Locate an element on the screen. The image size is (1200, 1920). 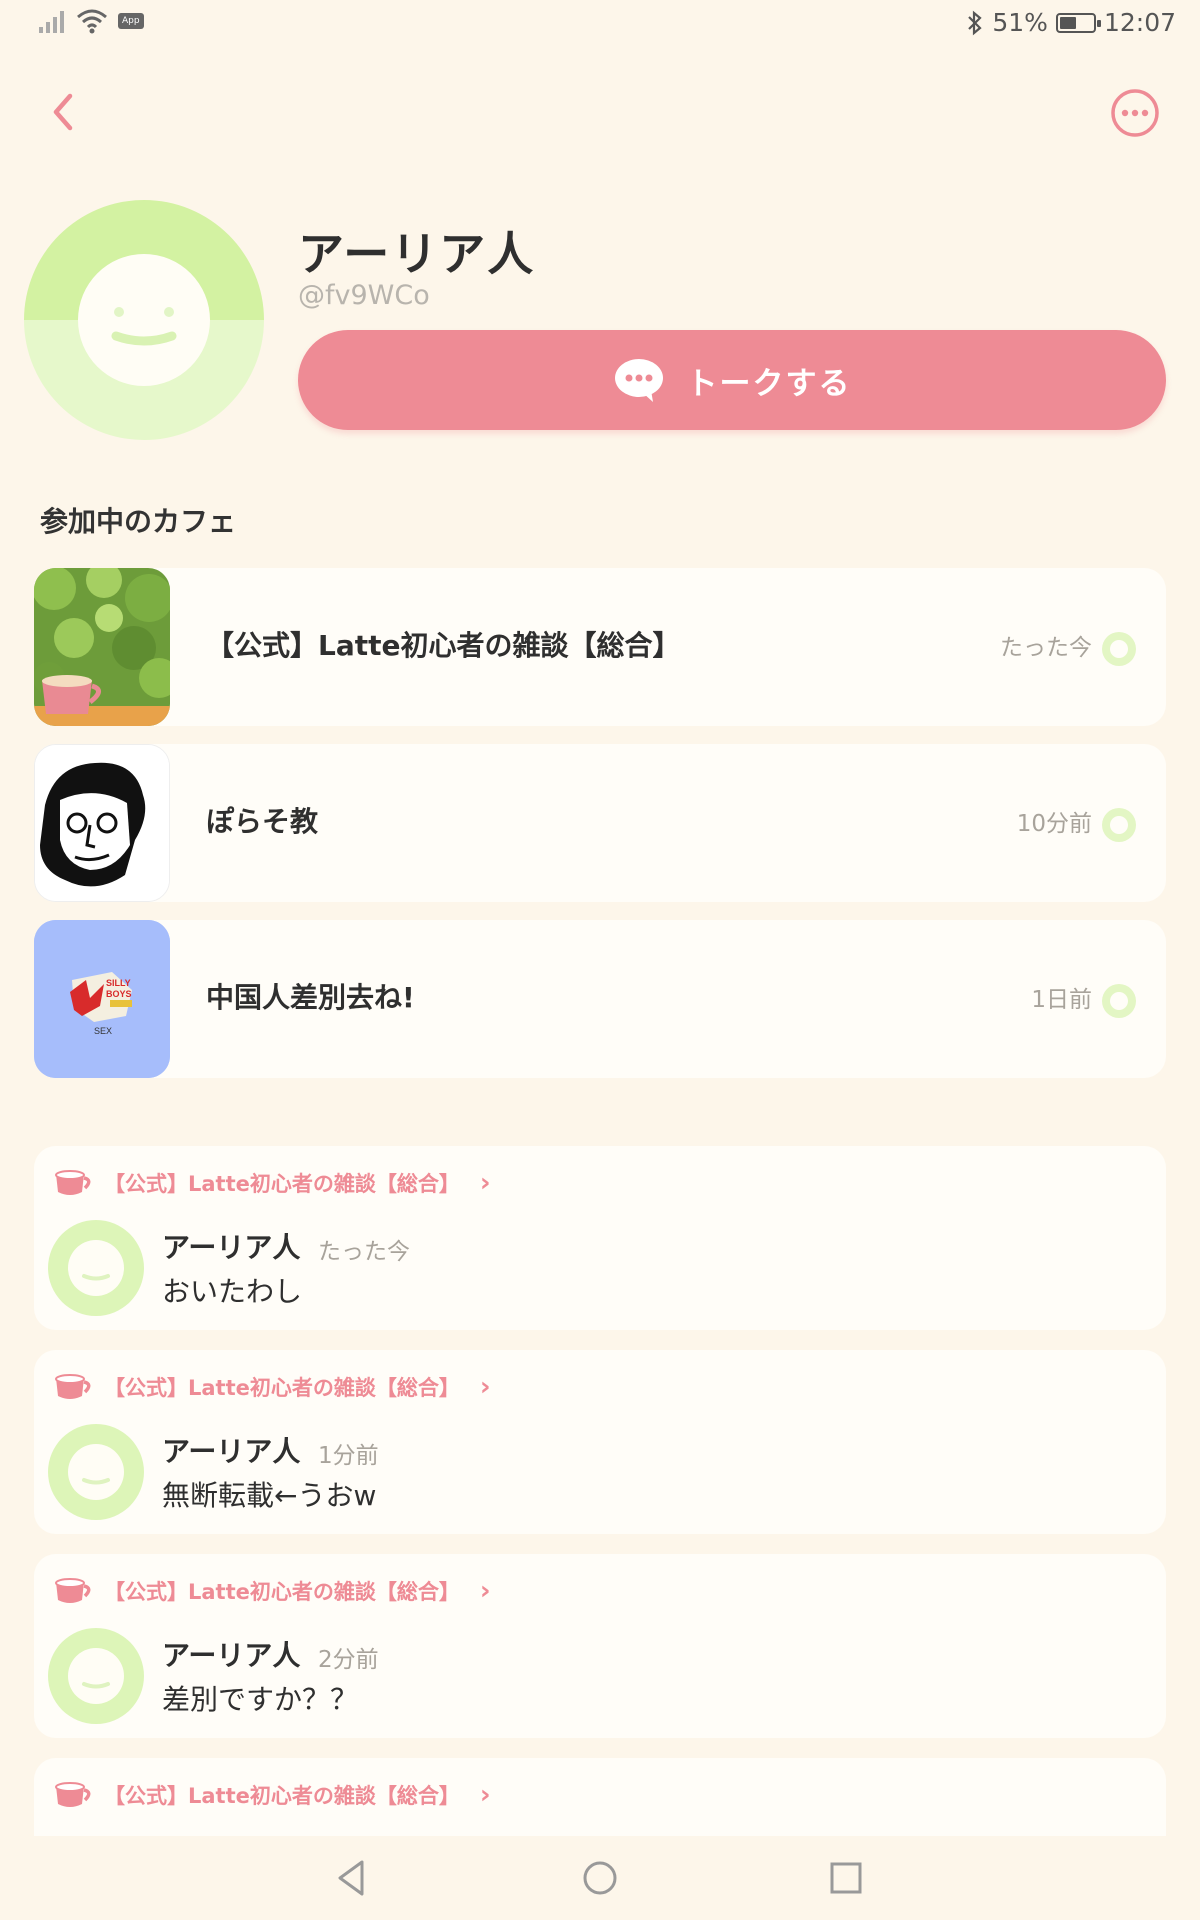
cafe-name: 【公式】Latte初心者の雑談【総合】 is located at coordinates (443, 645).